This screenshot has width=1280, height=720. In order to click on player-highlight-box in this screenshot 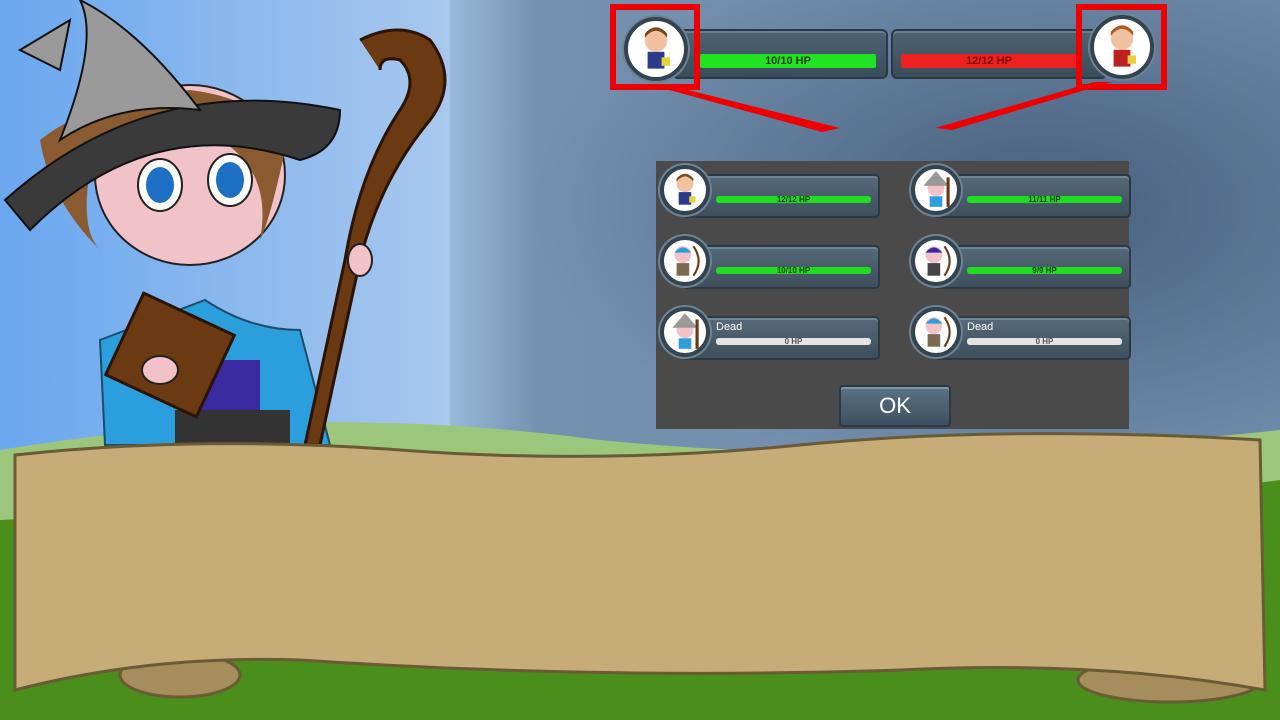, I will do `click(655, 47)`.